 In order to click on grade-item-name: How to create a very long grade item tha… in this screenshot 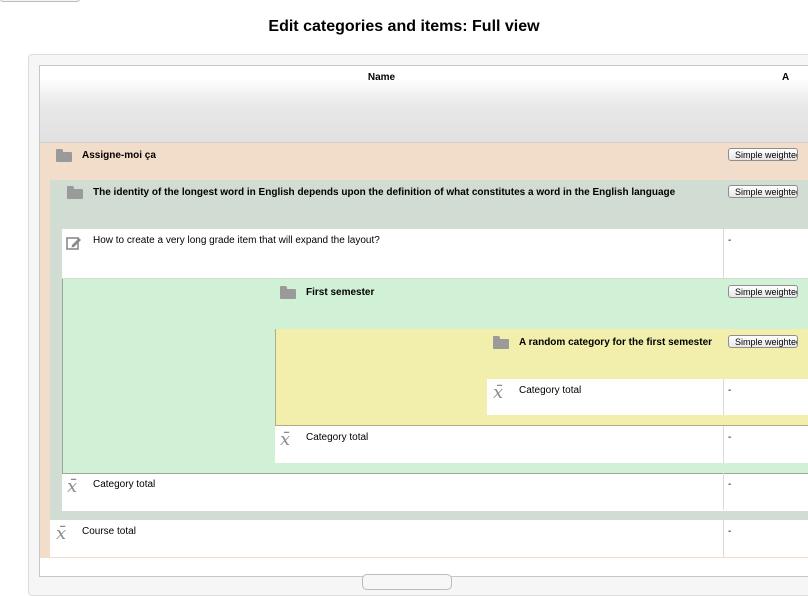, I will do `click(236, 240)`.